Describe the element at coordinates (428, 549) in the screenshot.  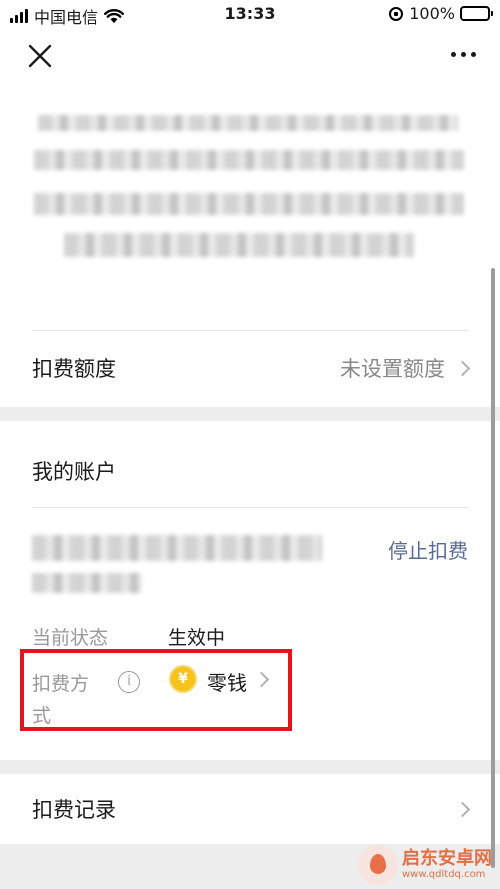
I see `stop-deduction-link: 停止扣费` at that location.